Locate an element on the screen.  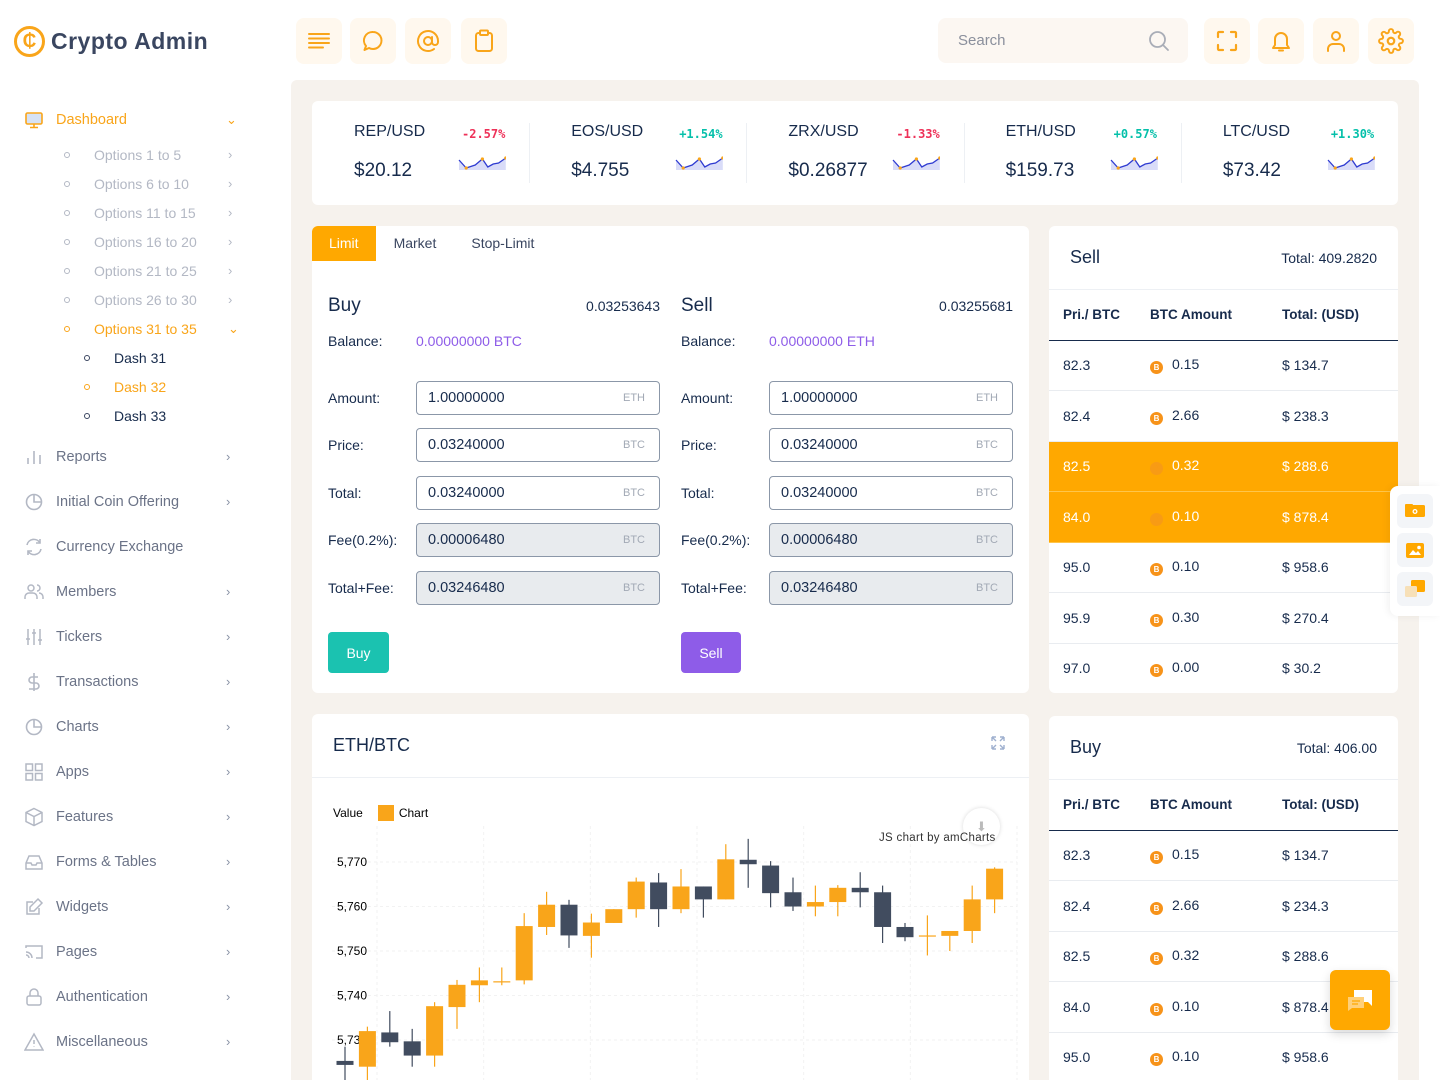
order-row: 82.4 B 2.66 $ 238.3 is located at coordinates (1223, 416).